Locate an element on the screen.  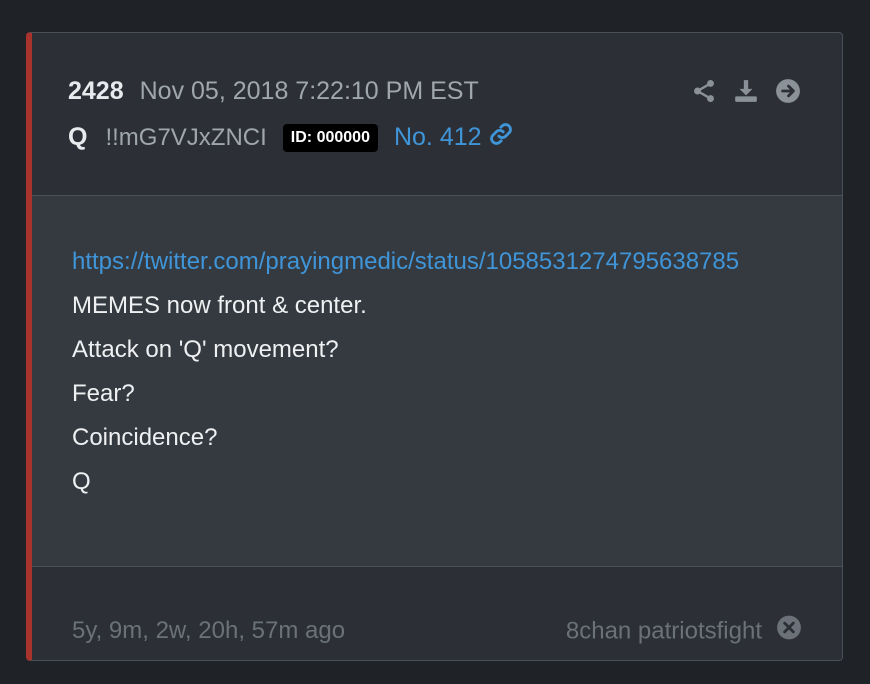
post-actions is located at coordinates (746, 91).